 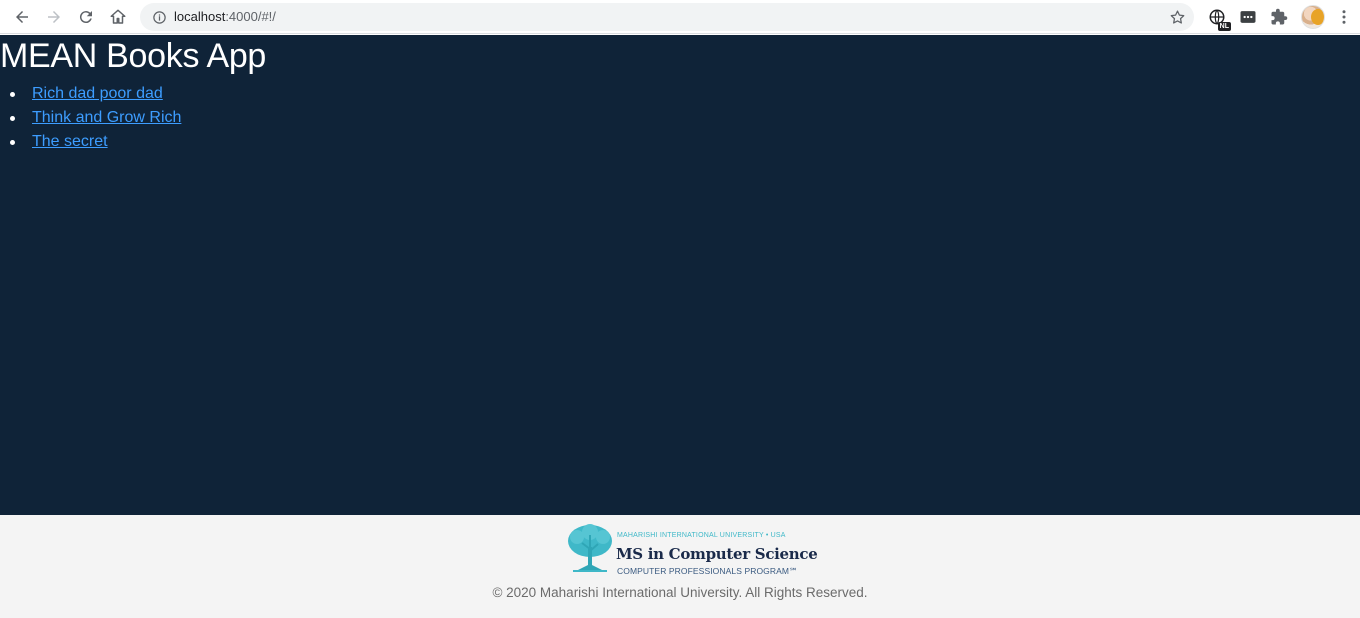 I want to click on book-link: Rich dad poor dad, so click(x=97, y=93).